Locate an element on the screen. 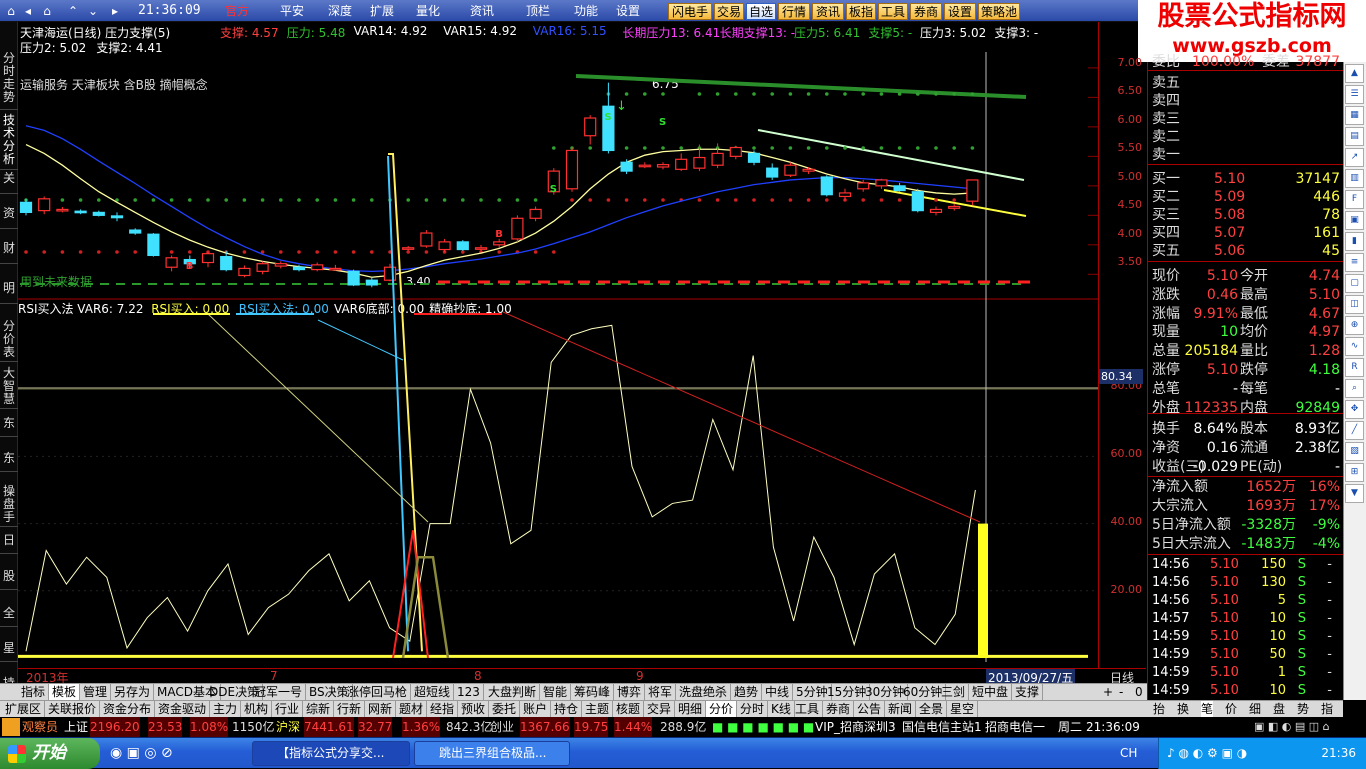  tray-icons: ♪ ◍ ◐ ⚙ ▣ ◑ is located at coordinates (1207, 753).